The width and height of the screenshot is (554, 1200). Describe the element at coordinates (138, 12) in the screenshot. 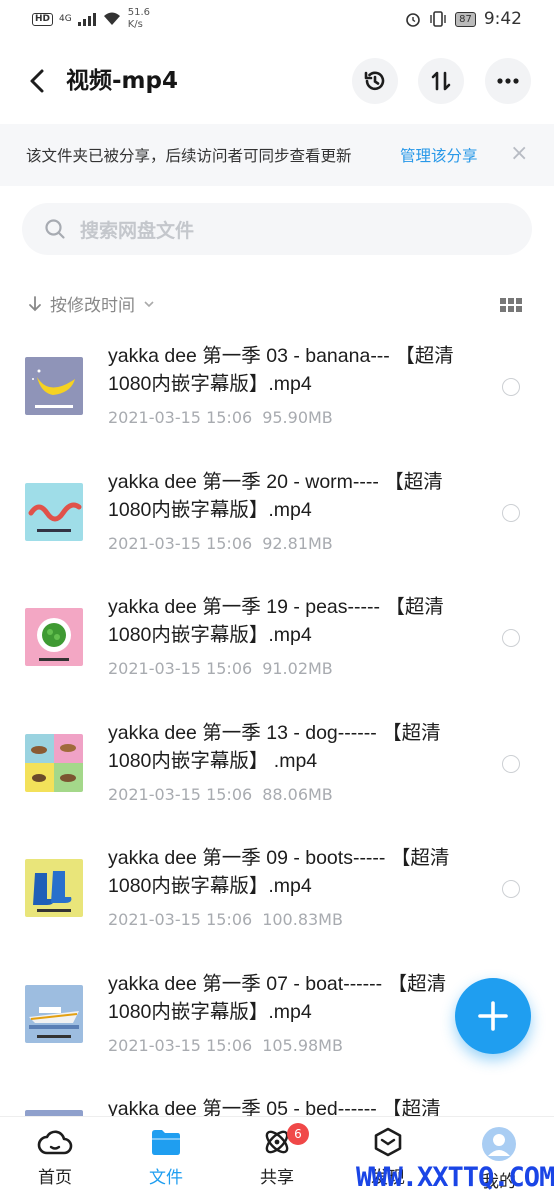

I see `speed-value: 51.6` at that location.